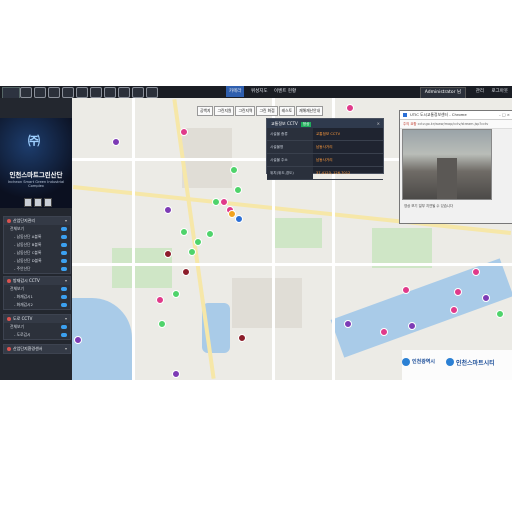 This screenshot has width=512, height=512. What do you see at coordinates (267, 111) in the screenshot?
I see `map-tab: 그린 화점` at bounding box center [267, 111].